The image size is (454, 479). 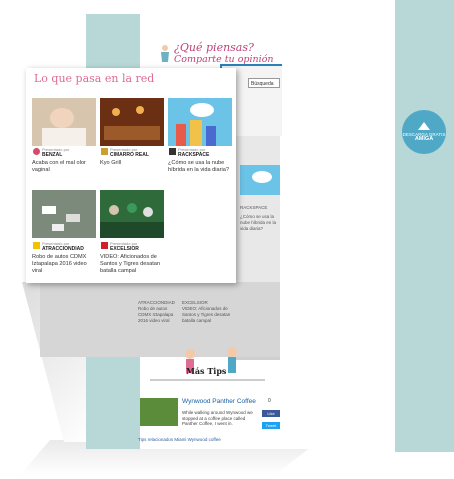 I want to click on badge-line2: AMIGA, so click(x=424, y=139).